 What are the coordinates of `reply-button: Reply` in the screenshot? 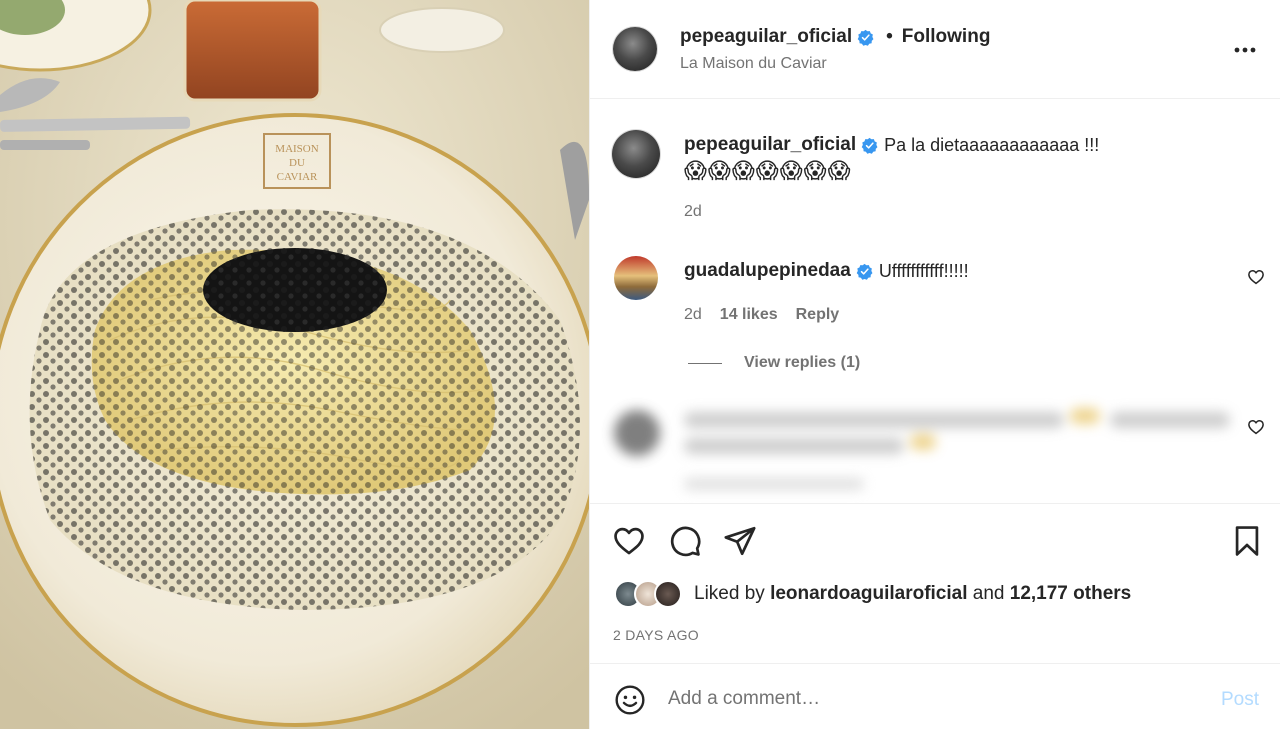 It's located at (818, 315).